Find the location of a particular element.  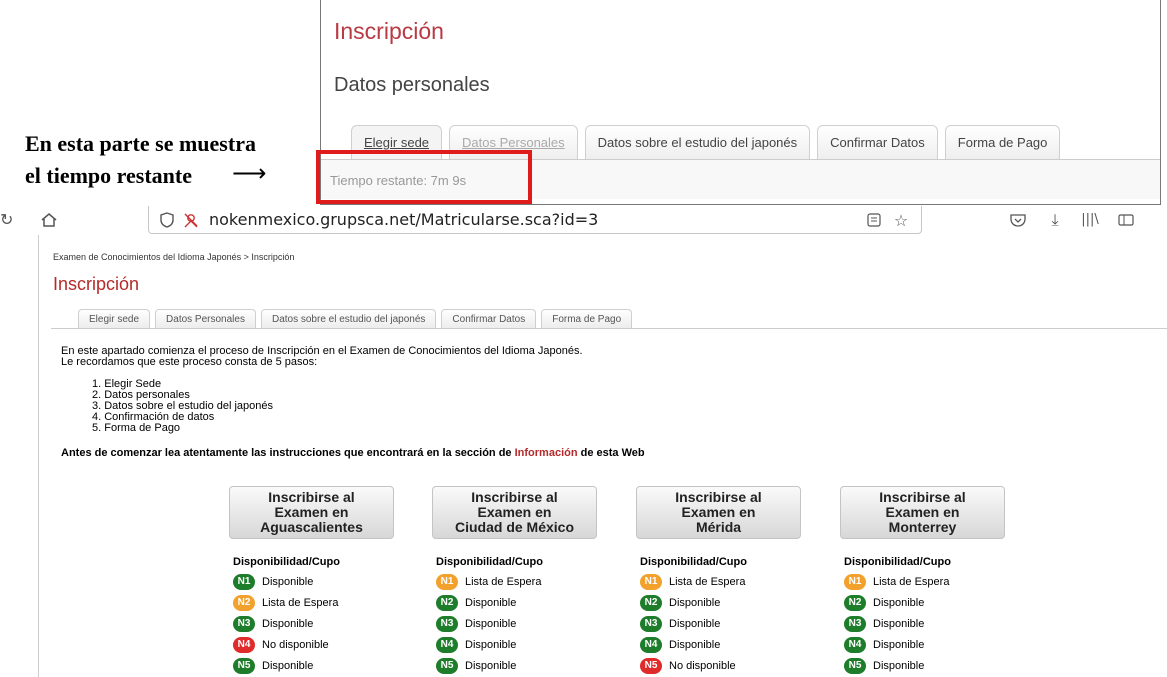

sidebar-icon is located at coordinates (1126, 220).